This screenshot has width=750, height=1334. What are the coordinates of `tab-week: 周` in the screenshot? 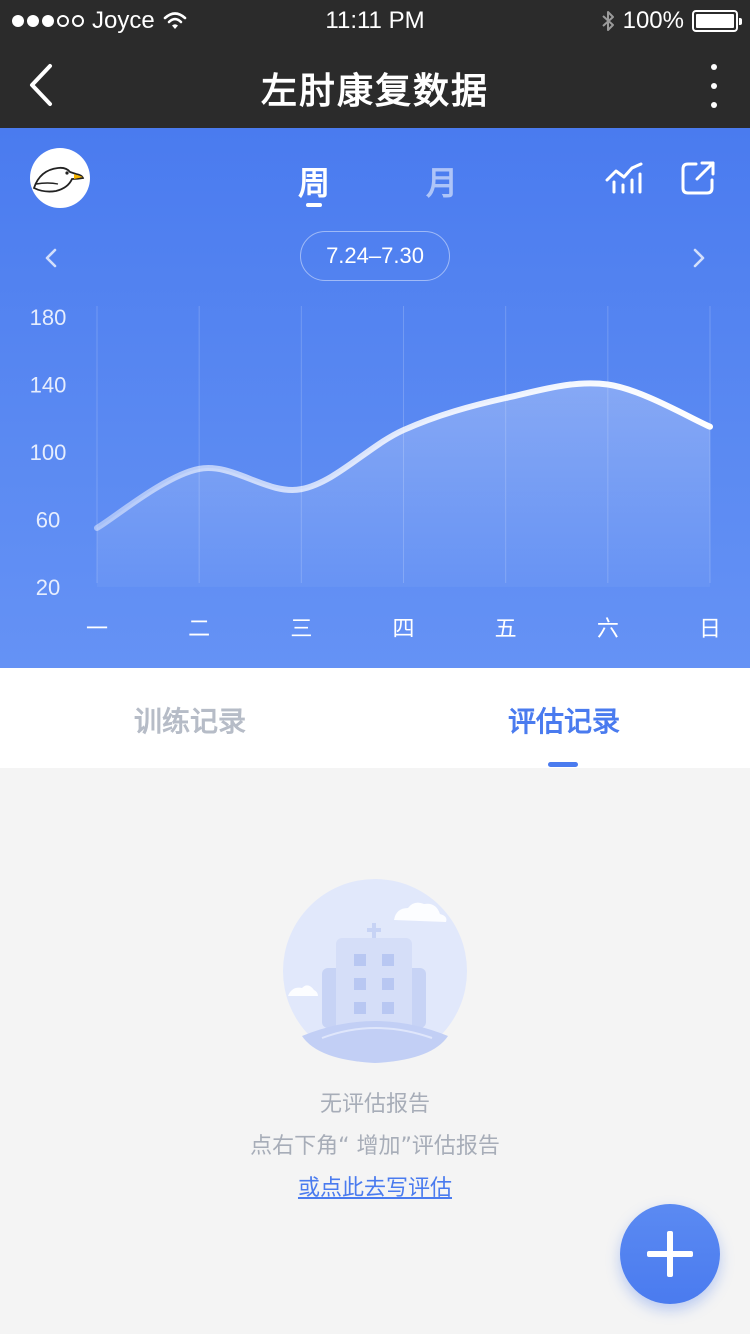 It's located at (314, 181).